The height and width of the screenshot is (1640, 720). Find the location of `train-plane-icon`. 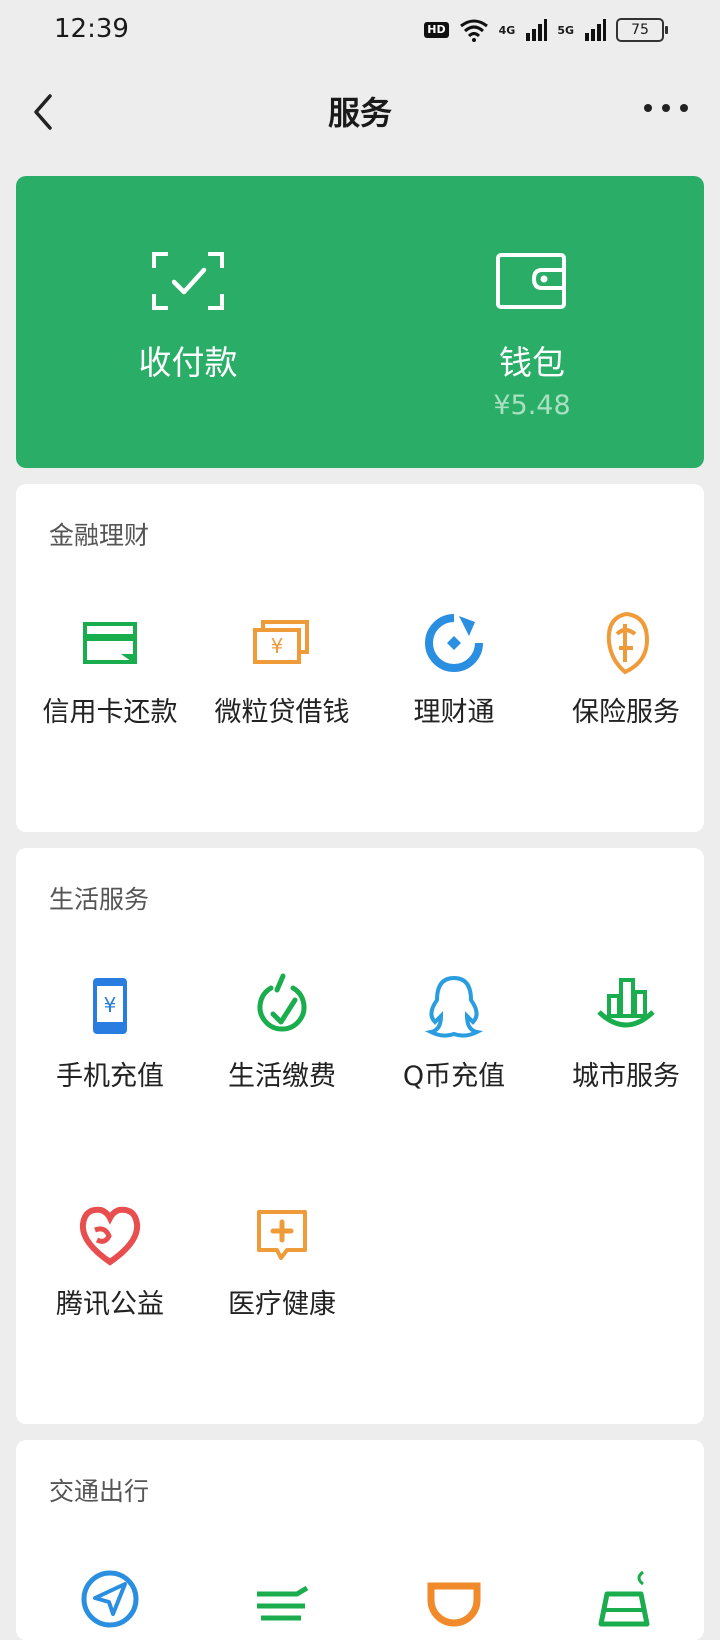

train-plane-icon is located at coordinates (283, 1603).